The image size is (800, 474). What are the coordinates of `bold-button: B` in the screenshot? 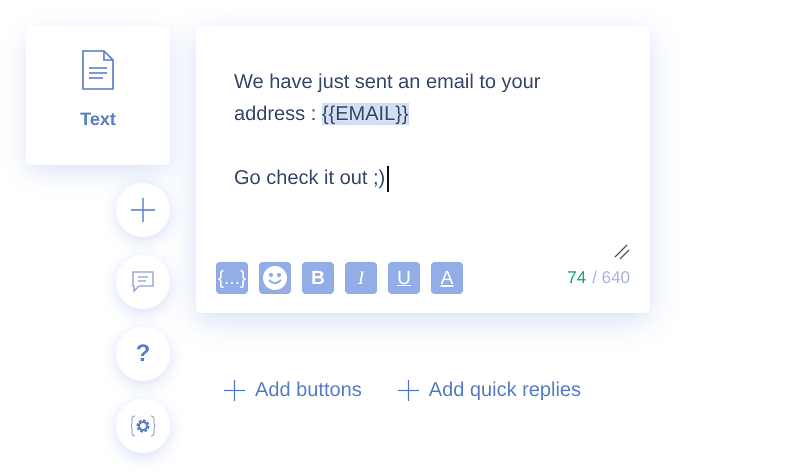 It's located at (318, 278).